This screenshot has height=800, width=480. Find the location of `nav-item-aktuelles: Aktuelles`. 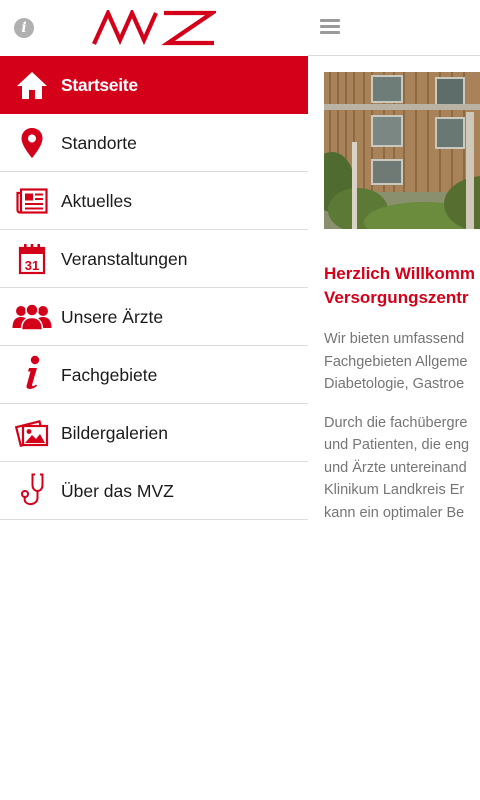

nav-item-aktuelles: Aktuelles is located at coordinates (154, 201).